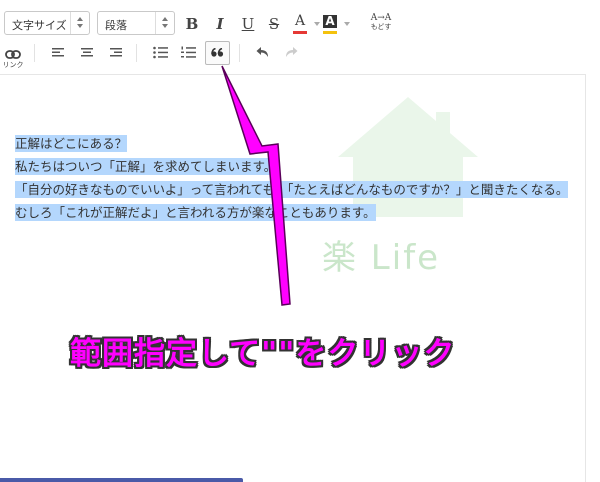  What do you see at coordinates (59, 53) in the screenshot?
I see `align-left-icon` at bounding box center [59, 53].